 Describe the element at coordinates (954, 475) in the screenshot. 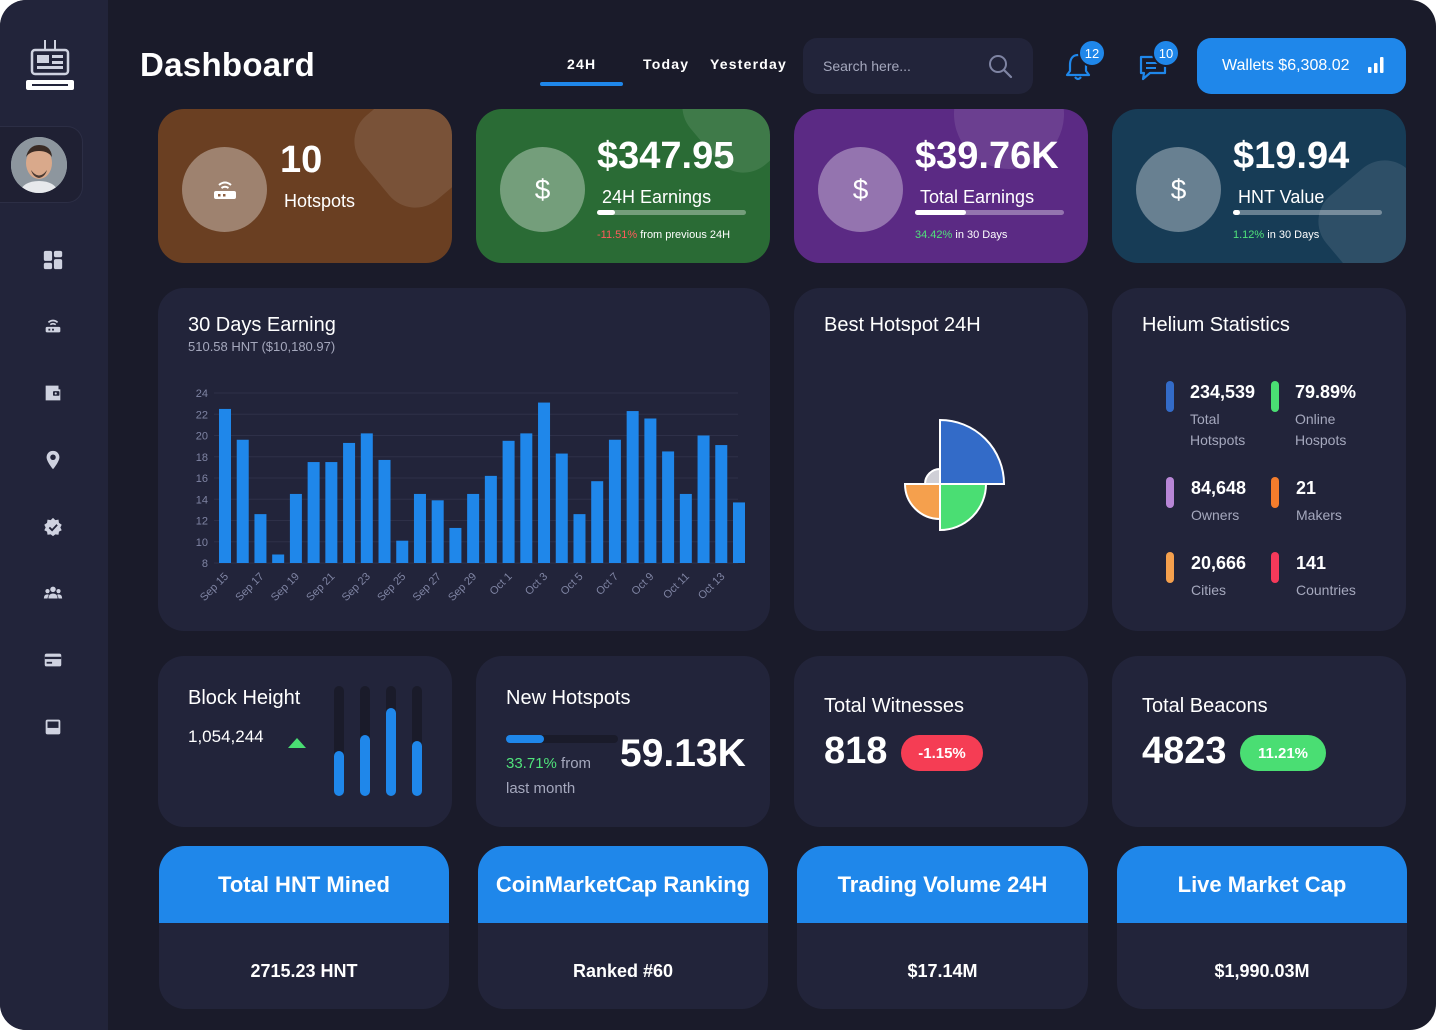

I see `best-hotspot-chart` at that location.